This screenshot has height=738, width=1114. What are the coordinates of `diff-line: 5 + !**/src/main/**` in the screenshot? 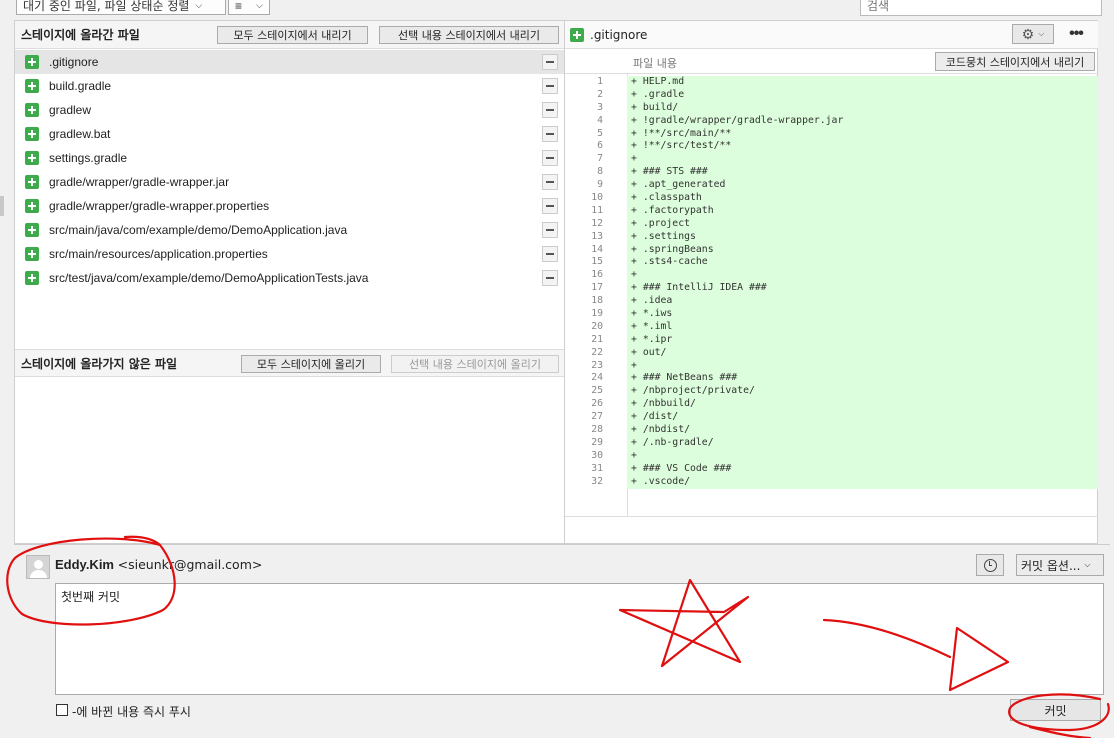 It's located at (831, 134).